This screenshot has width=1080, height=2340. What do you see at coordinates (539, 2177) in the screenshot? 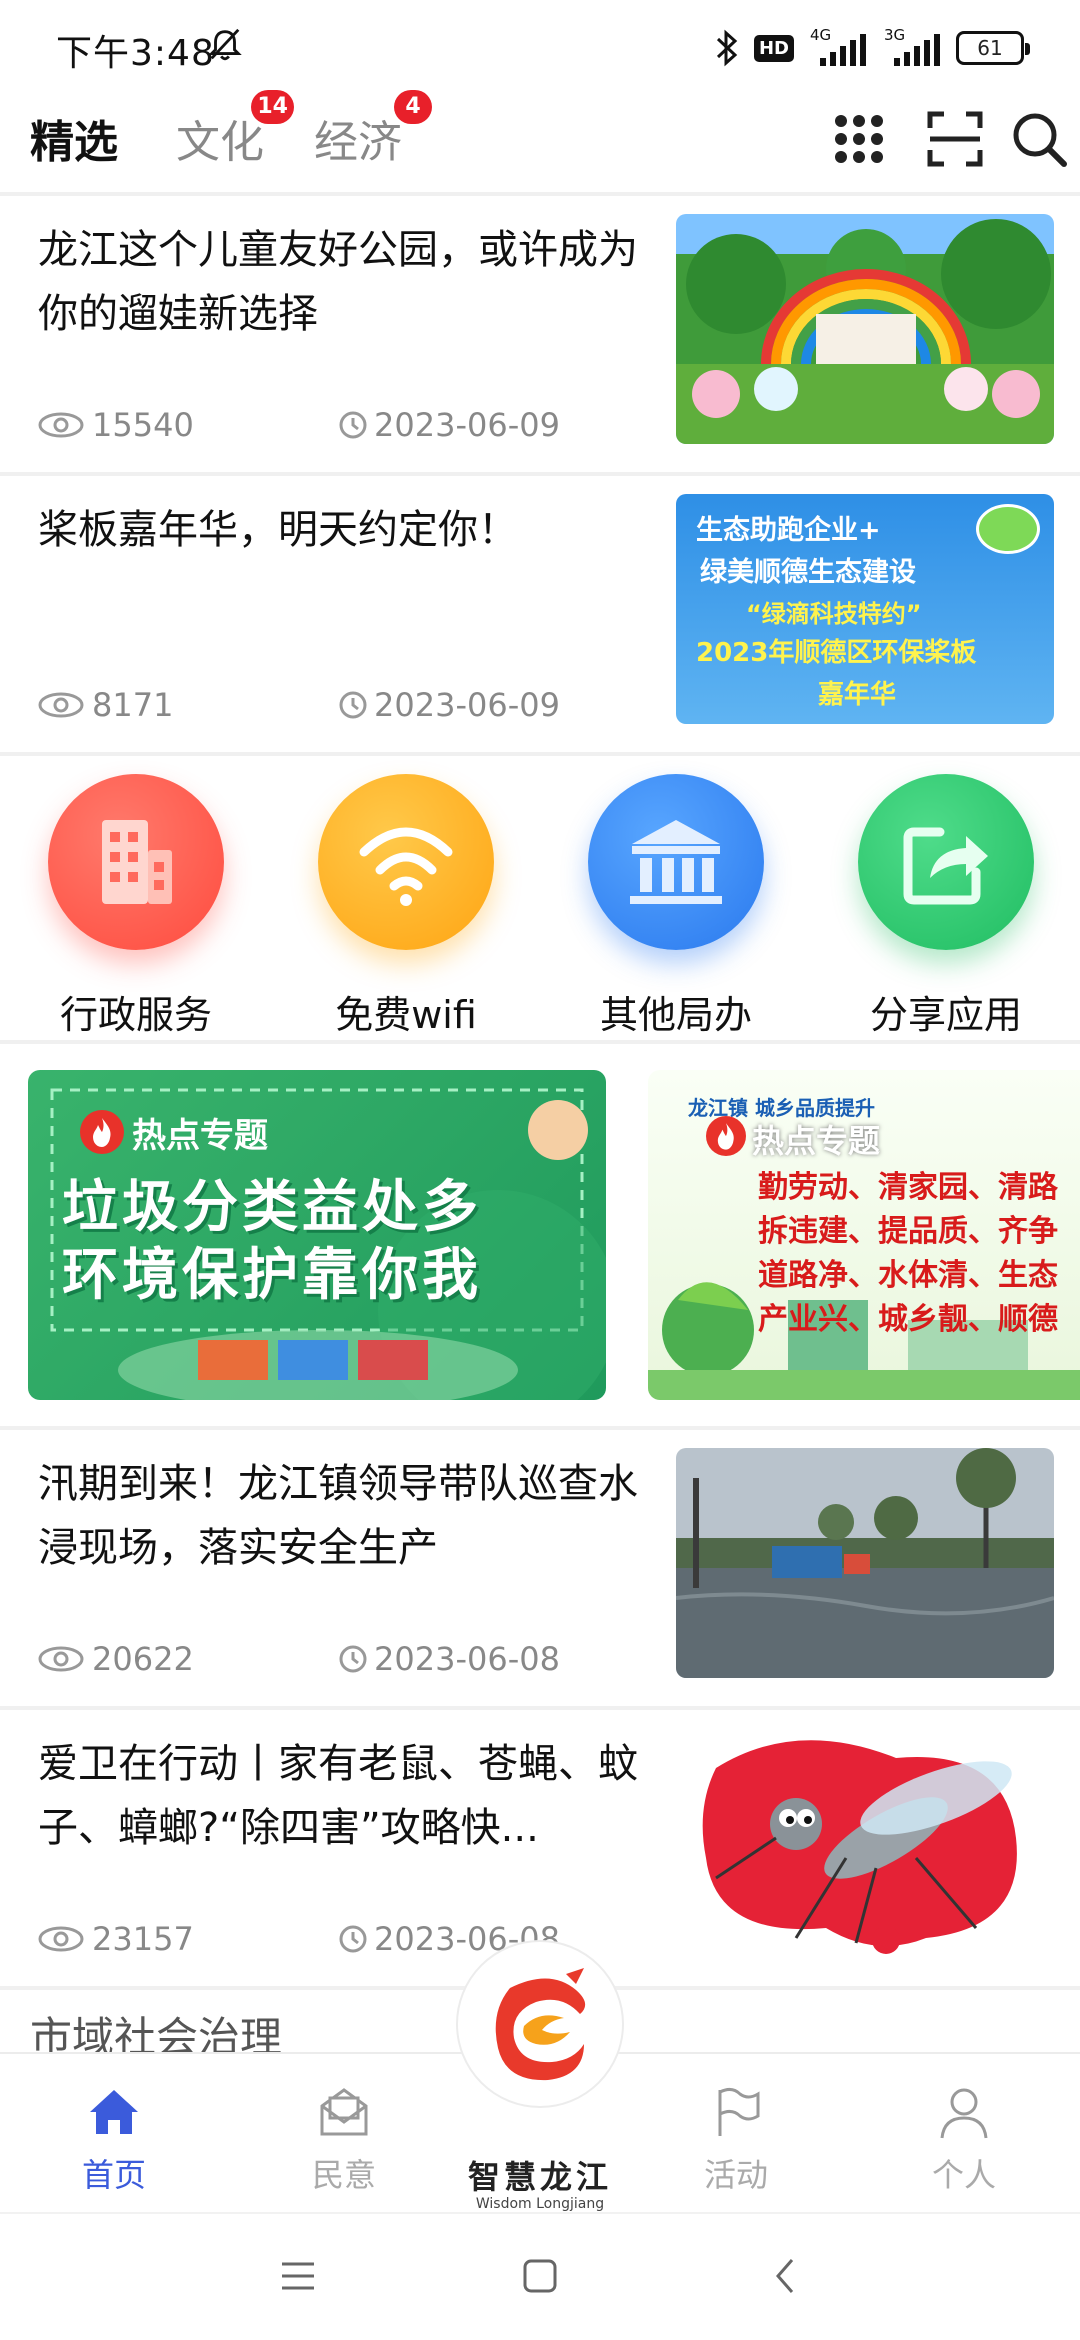
I see `brand-name-cn: 智慧龙江` at bounding box center [539, 2177].